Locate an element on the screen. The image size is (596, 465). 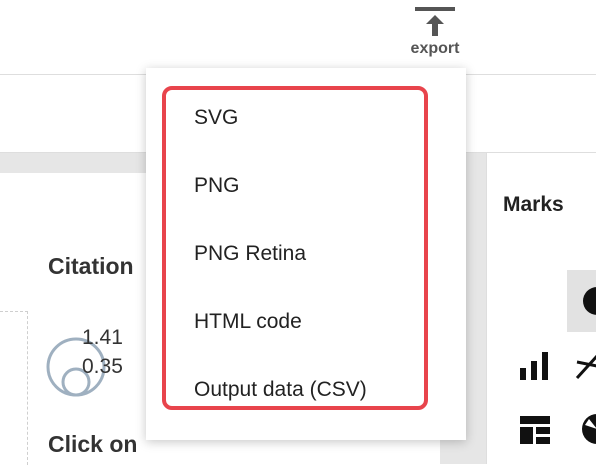
menu-item-html-code: HTML code is located at coordinates (248, 322).